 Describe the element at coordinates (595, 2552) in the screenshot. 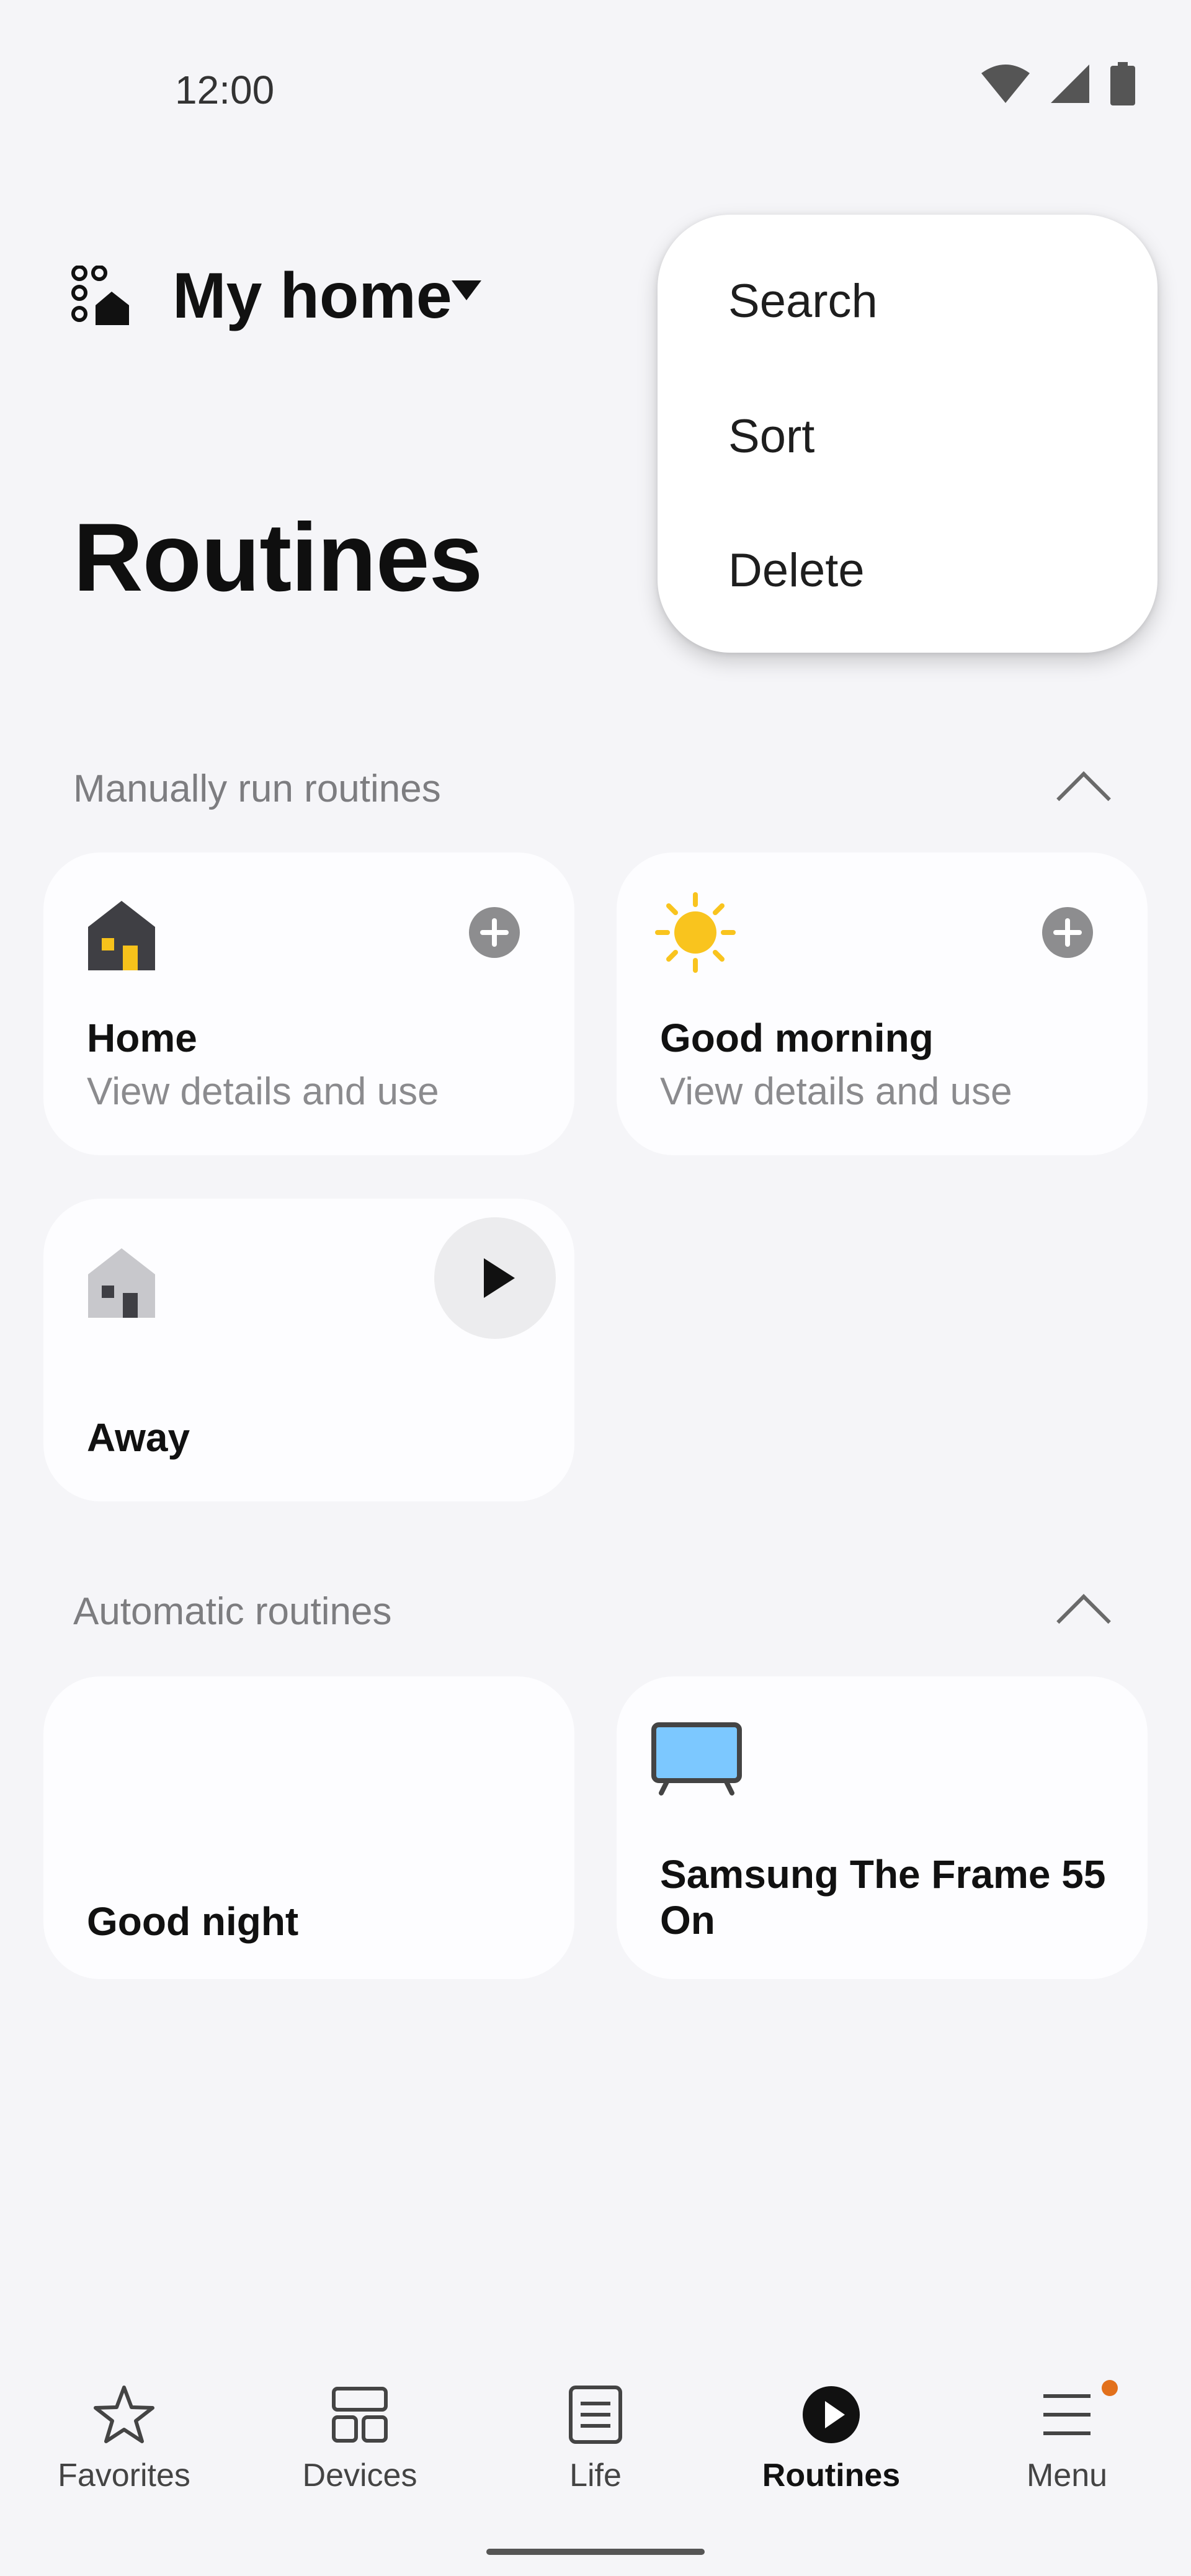

I see `home-gesture-bar` at that location.